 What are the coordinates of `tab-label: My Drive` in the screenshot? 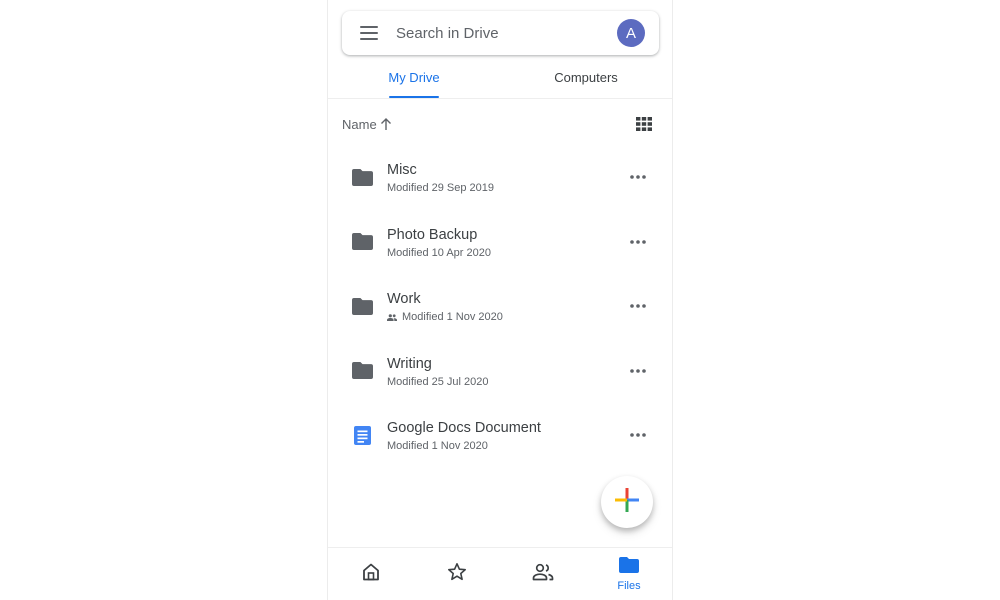 It's located at (414, 77).